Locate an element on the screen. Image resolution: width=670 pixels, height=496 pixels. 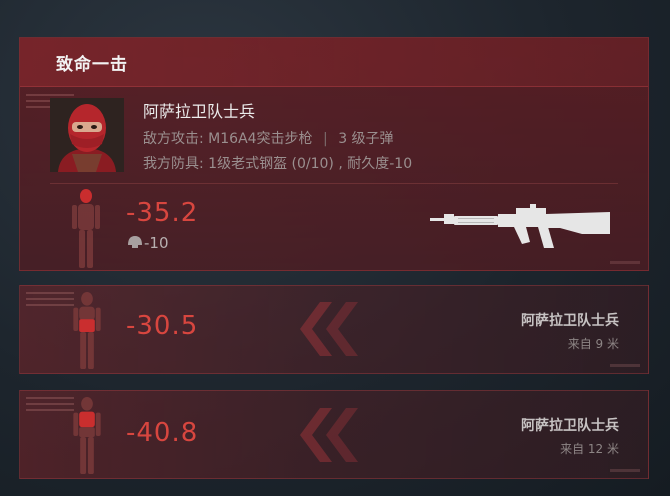
divider is located at coordinates (334, 183).